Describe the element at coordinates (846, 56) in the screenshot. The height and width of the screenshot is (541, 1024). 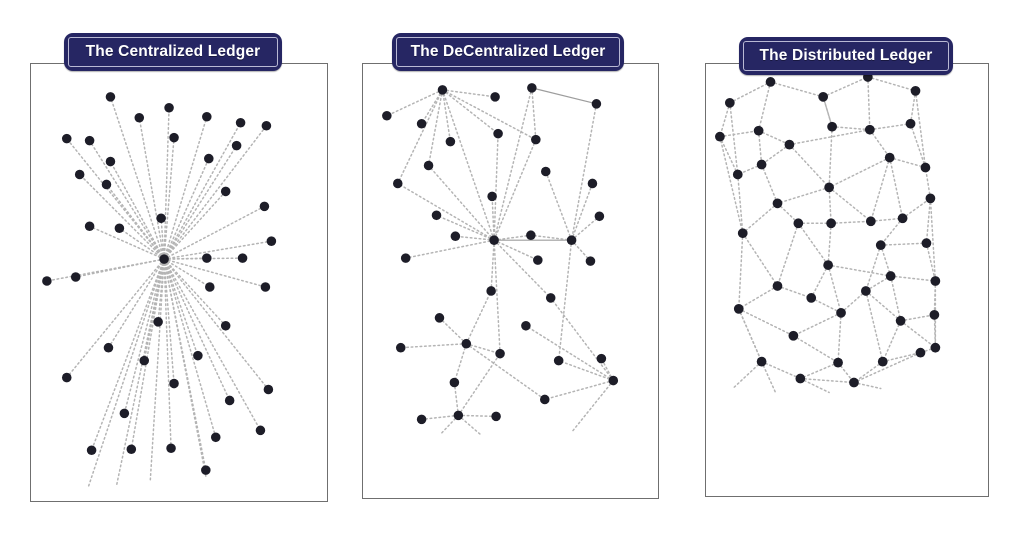
I see `badge-distributed-ledger: The Distributed Ledger` at that location.